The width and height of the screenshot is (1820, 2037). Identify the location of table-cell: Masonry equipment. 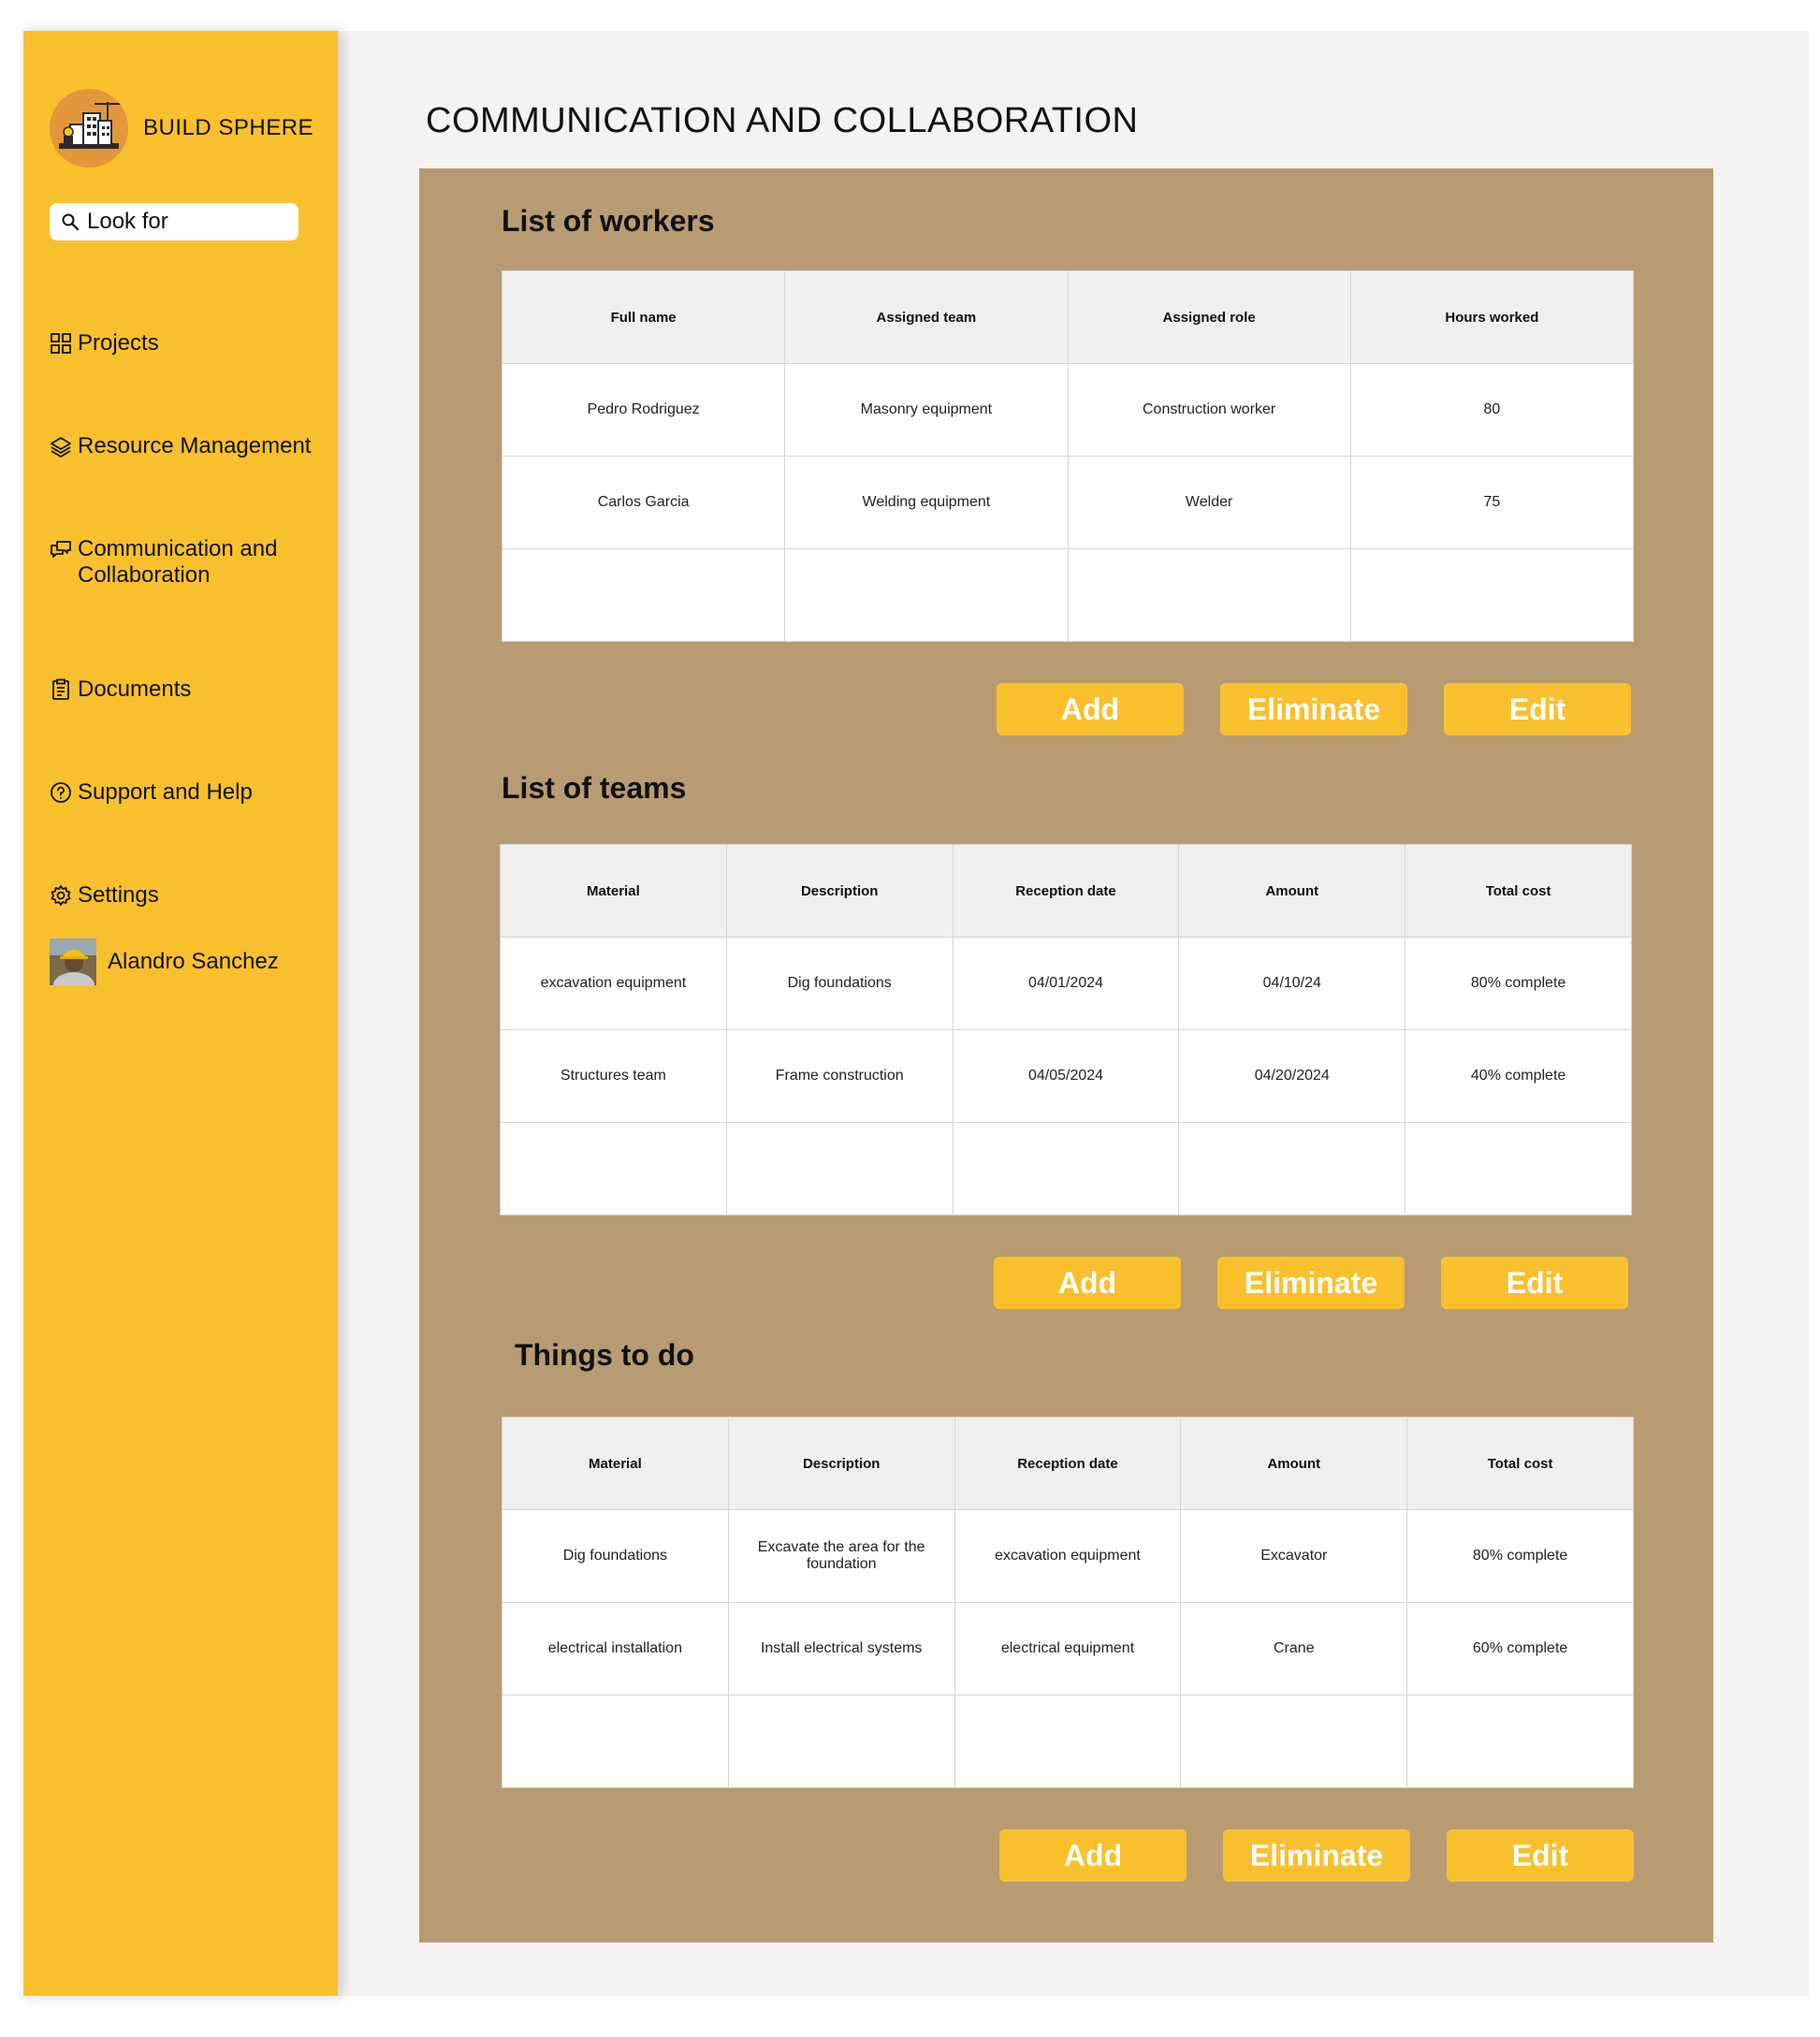
(926, 410).